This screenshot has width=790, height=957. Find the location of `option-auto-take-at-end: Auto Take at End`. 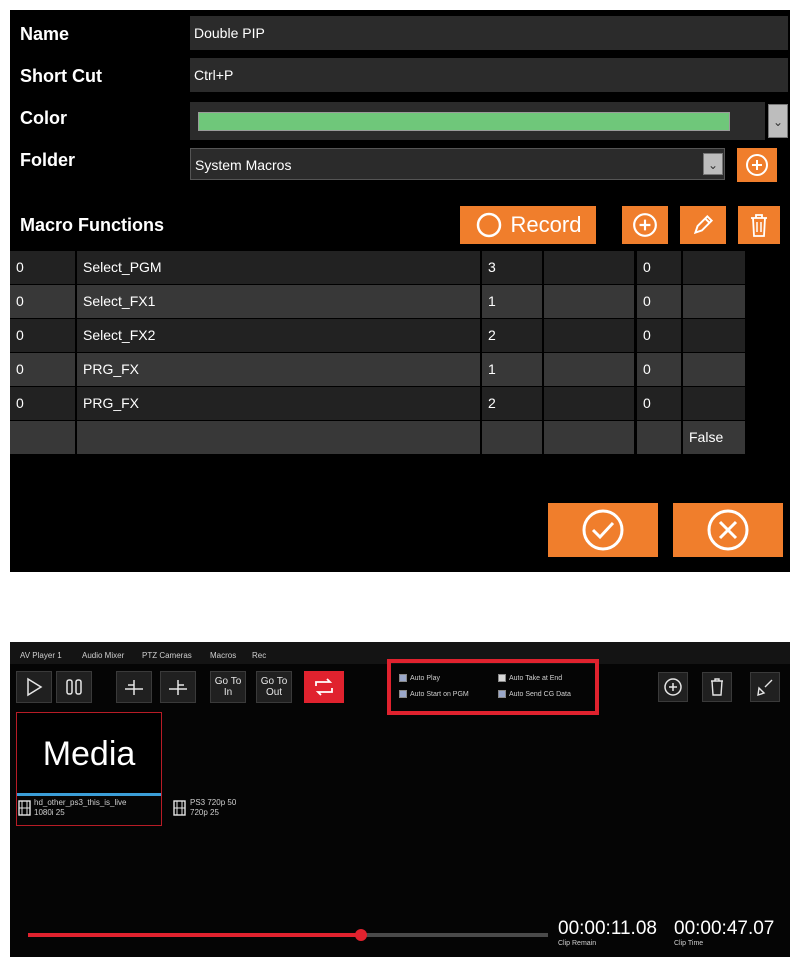

option-auto-take-at-end: Auto Take at End is located at coordinates (530, 678).